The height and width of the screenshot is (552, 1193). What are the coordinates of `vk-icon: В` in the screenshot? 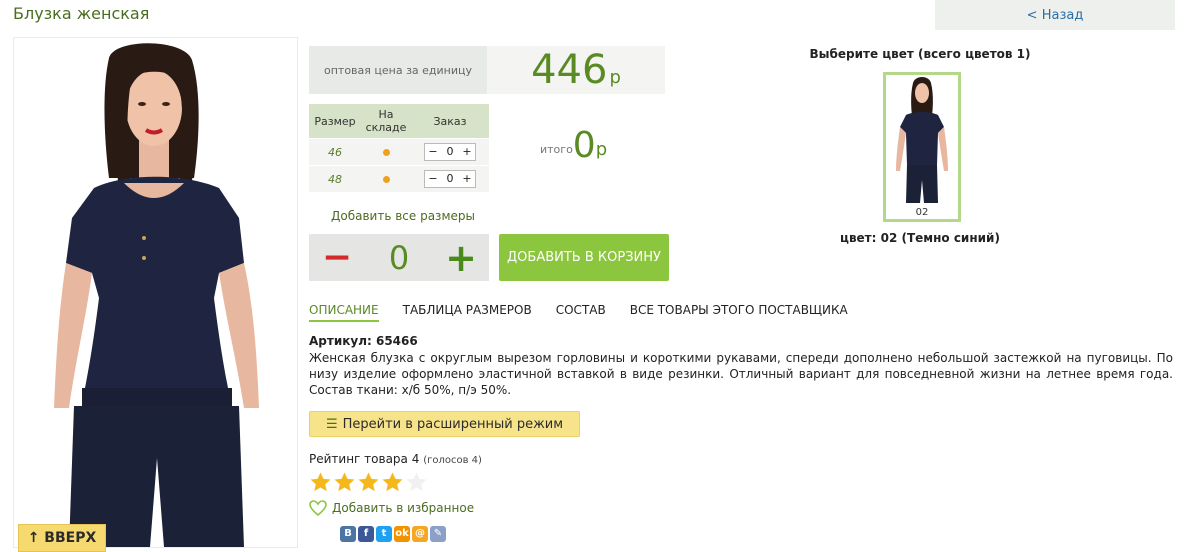 It's located at (348, 534).